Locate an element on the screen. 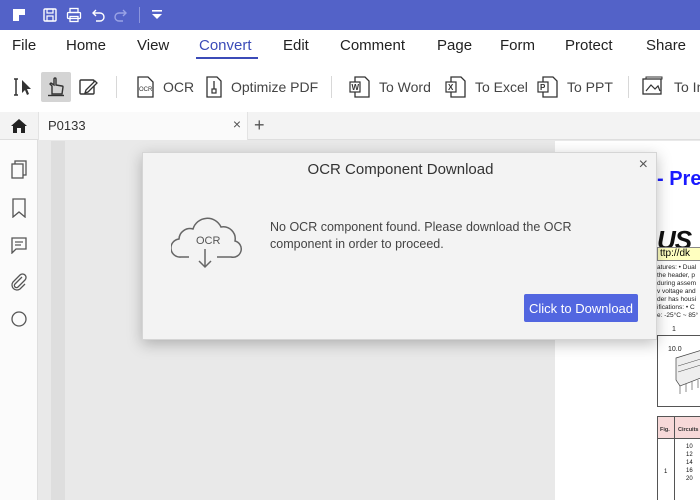  doc-heading: - Pre is located at coordinates (678, 179).